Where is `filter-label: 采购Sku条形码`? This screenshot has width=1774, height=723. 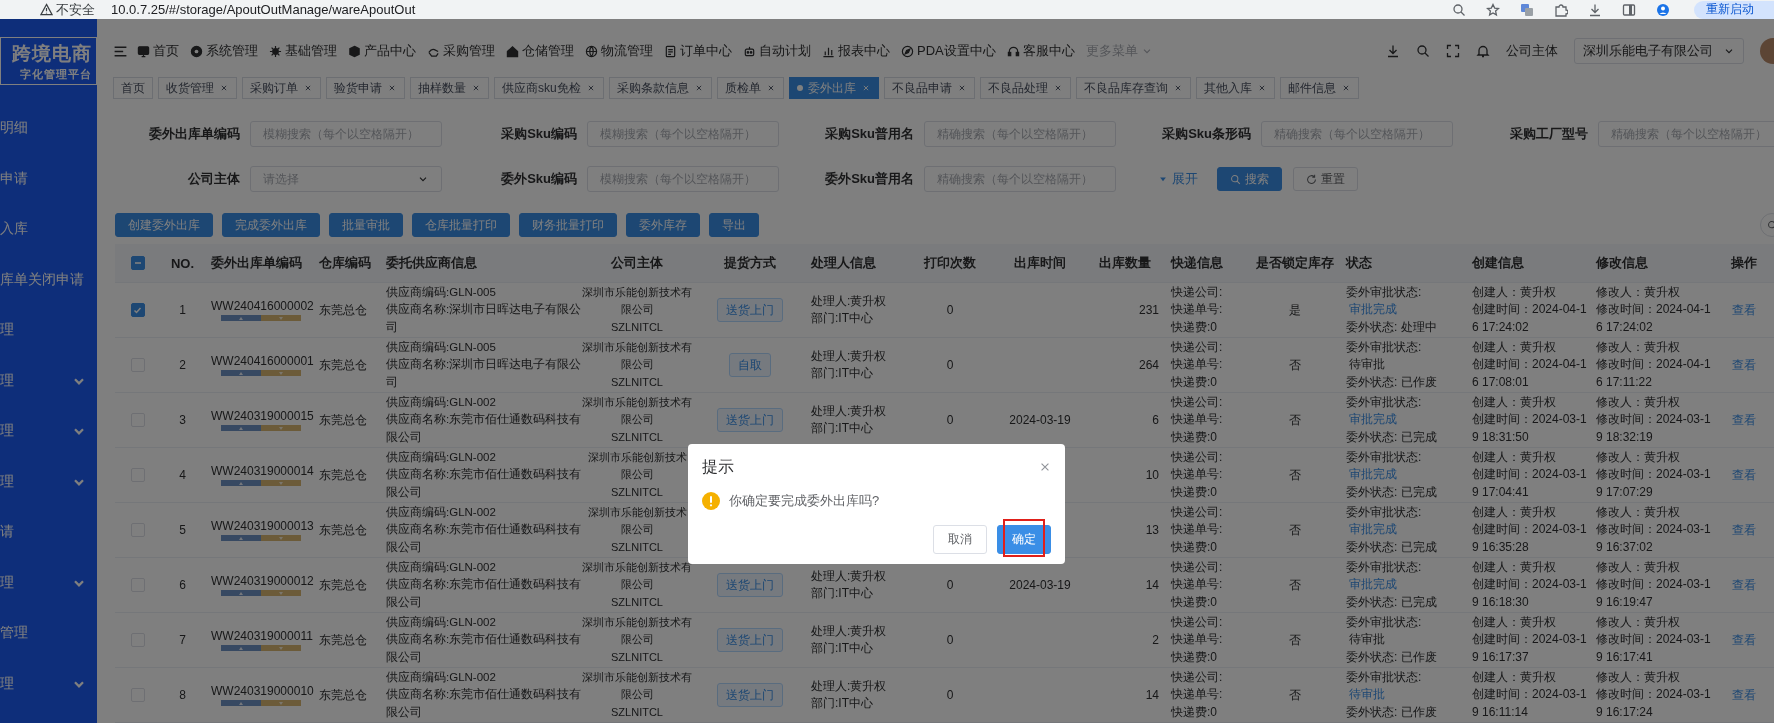
filter-label: 采购Sku条形码 is located at coordinates (1206, 134).